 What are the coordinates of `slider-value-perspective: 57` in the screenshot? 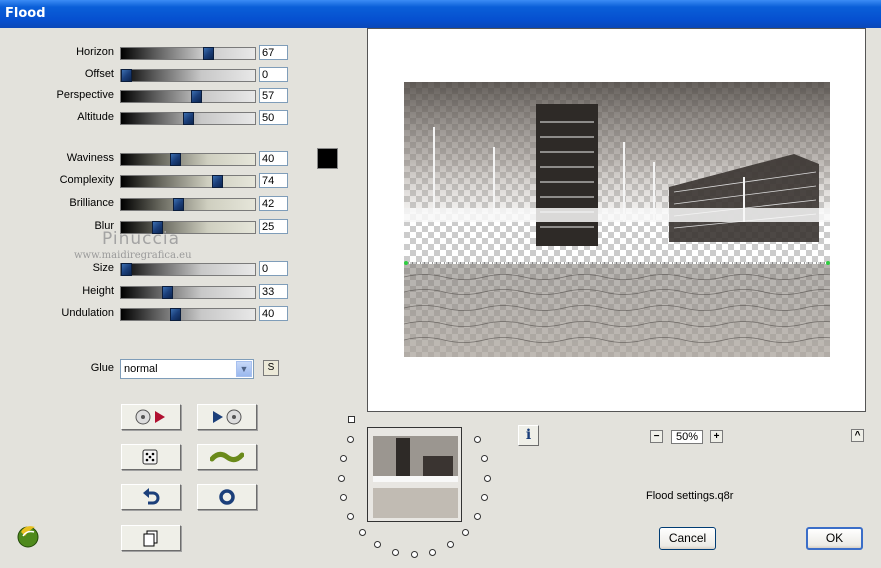 It's located at (273, 95).